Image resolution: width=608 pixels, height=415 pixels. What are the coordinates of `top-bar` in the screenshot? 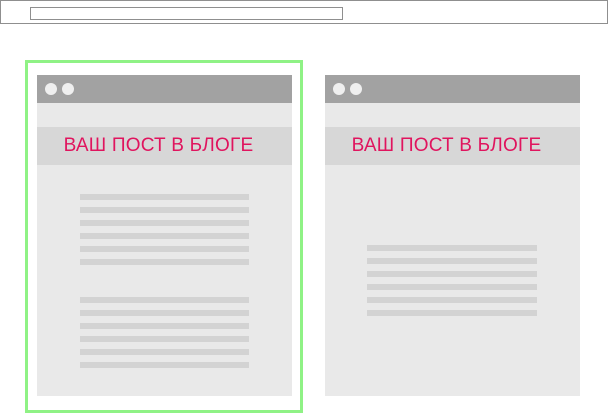 It's located at (304, 12).